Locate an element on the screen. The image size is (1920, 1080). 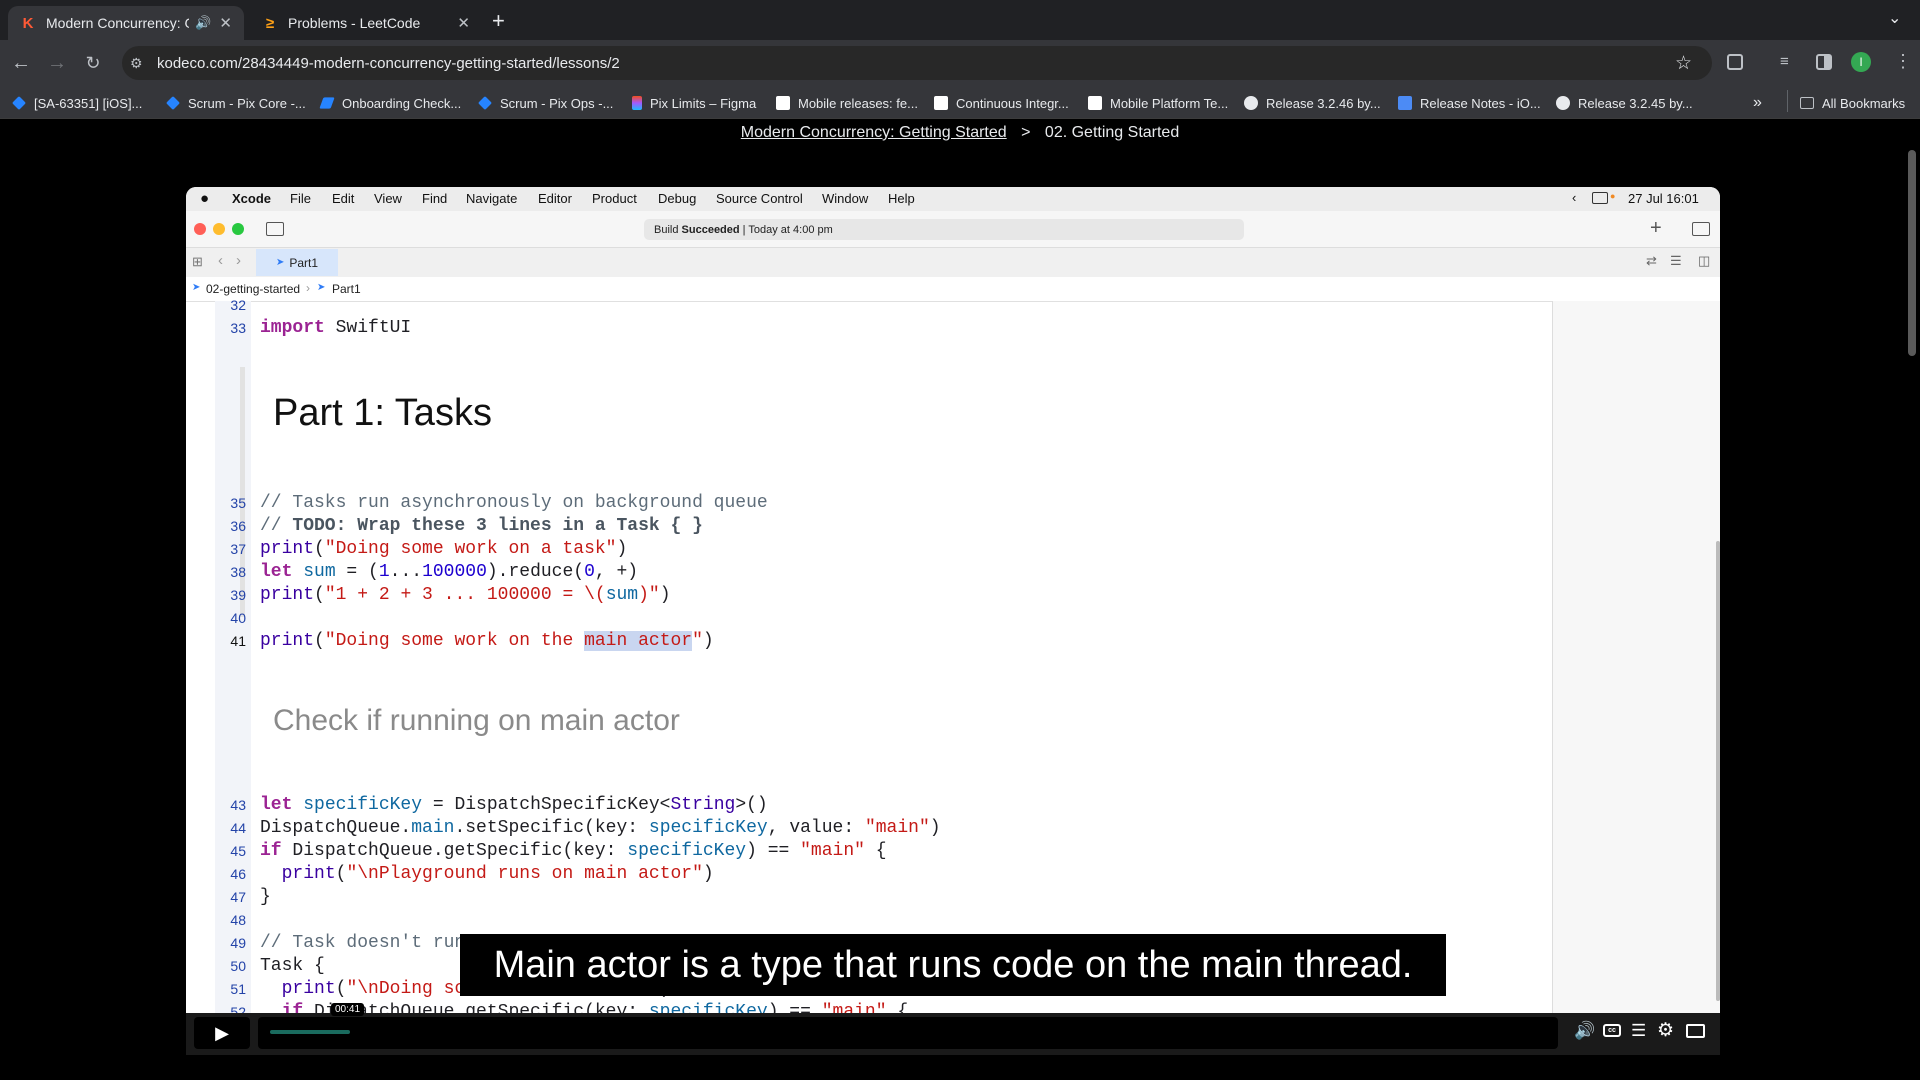
leetcode-icon: ≥ is located at coordinates (270, 23).